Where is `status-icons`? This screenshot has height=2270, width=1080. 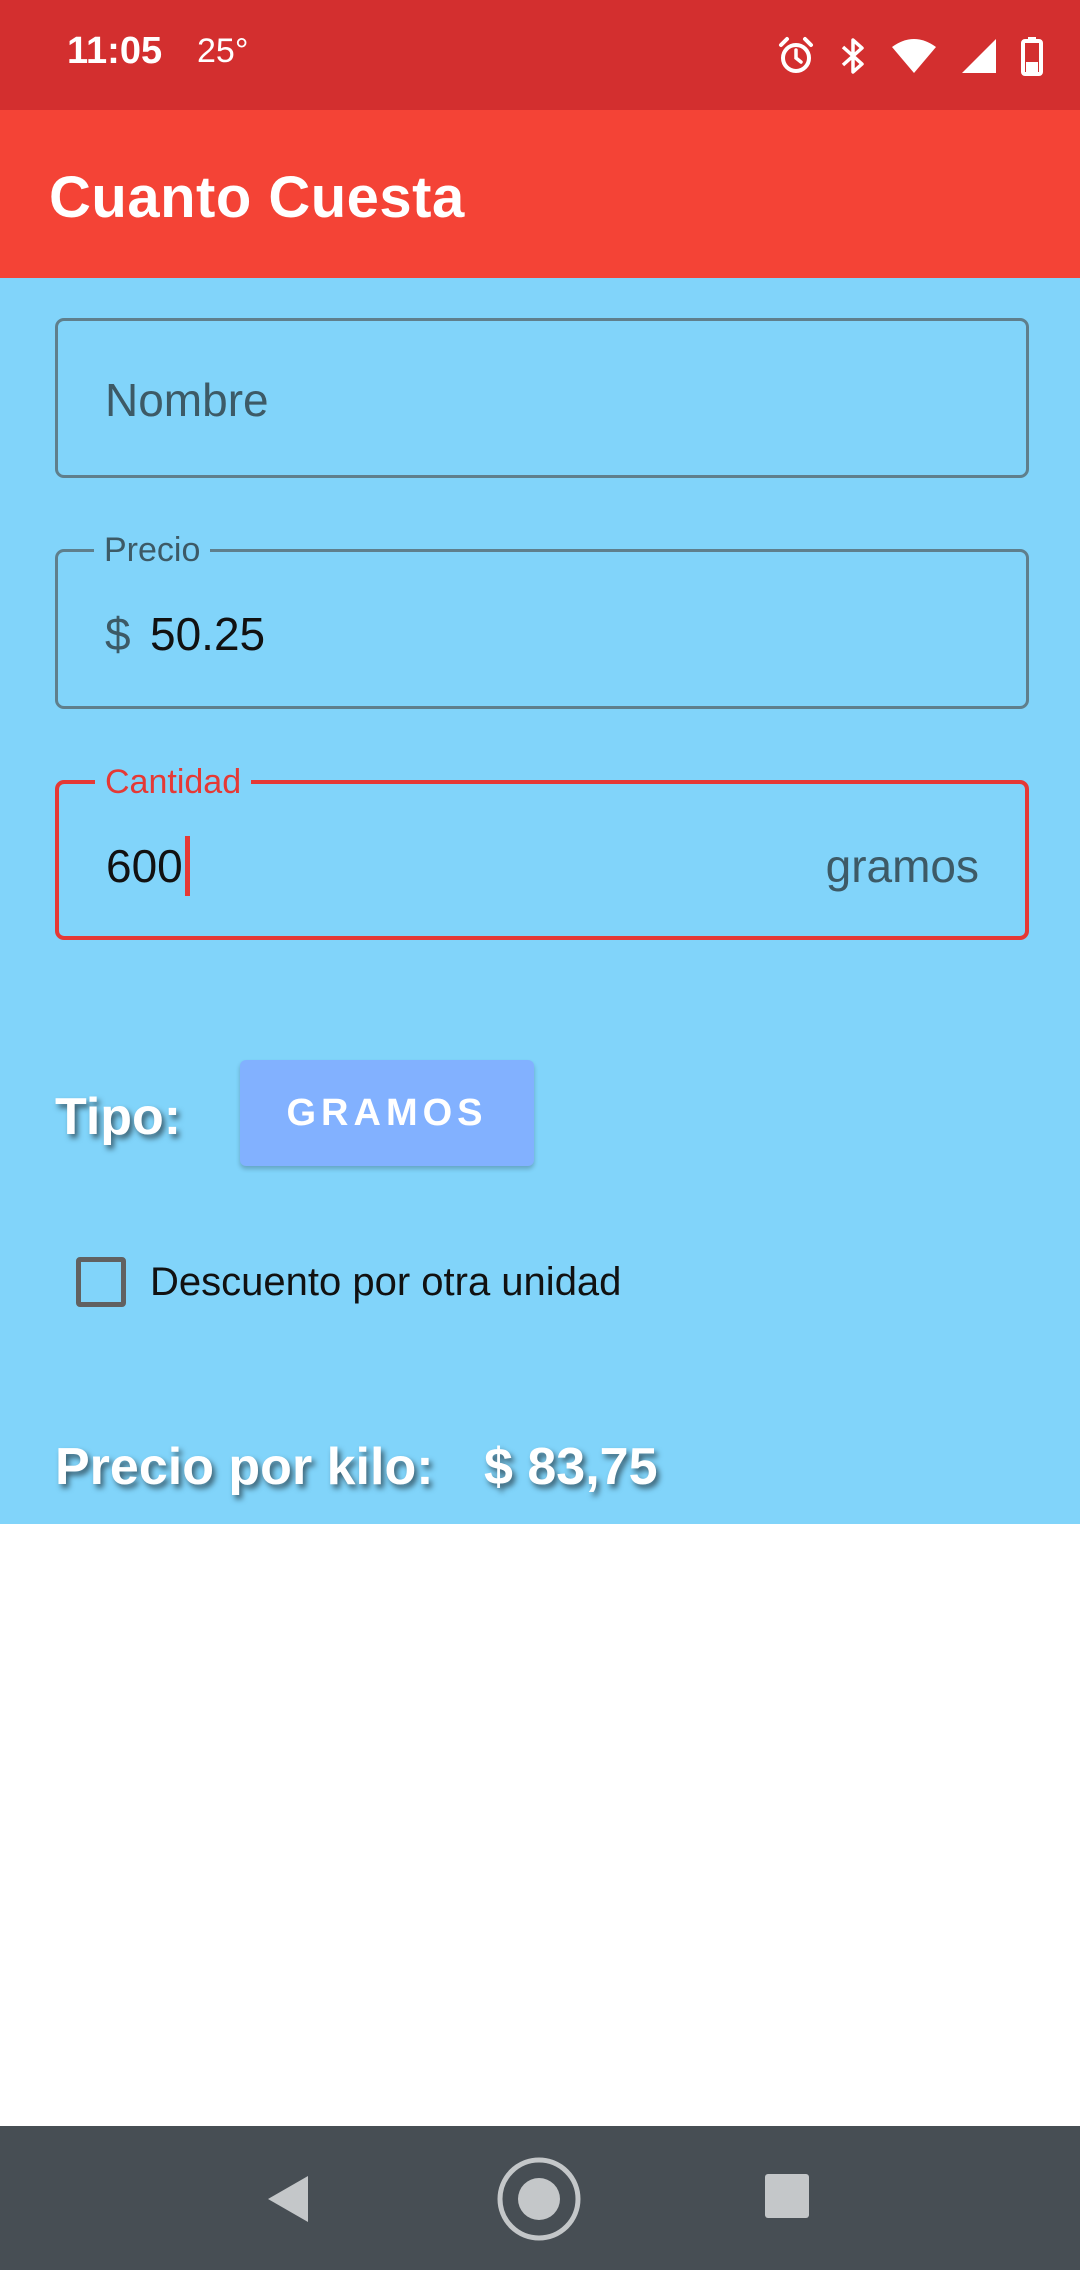
status-icons is located at coordinates (910, 56).